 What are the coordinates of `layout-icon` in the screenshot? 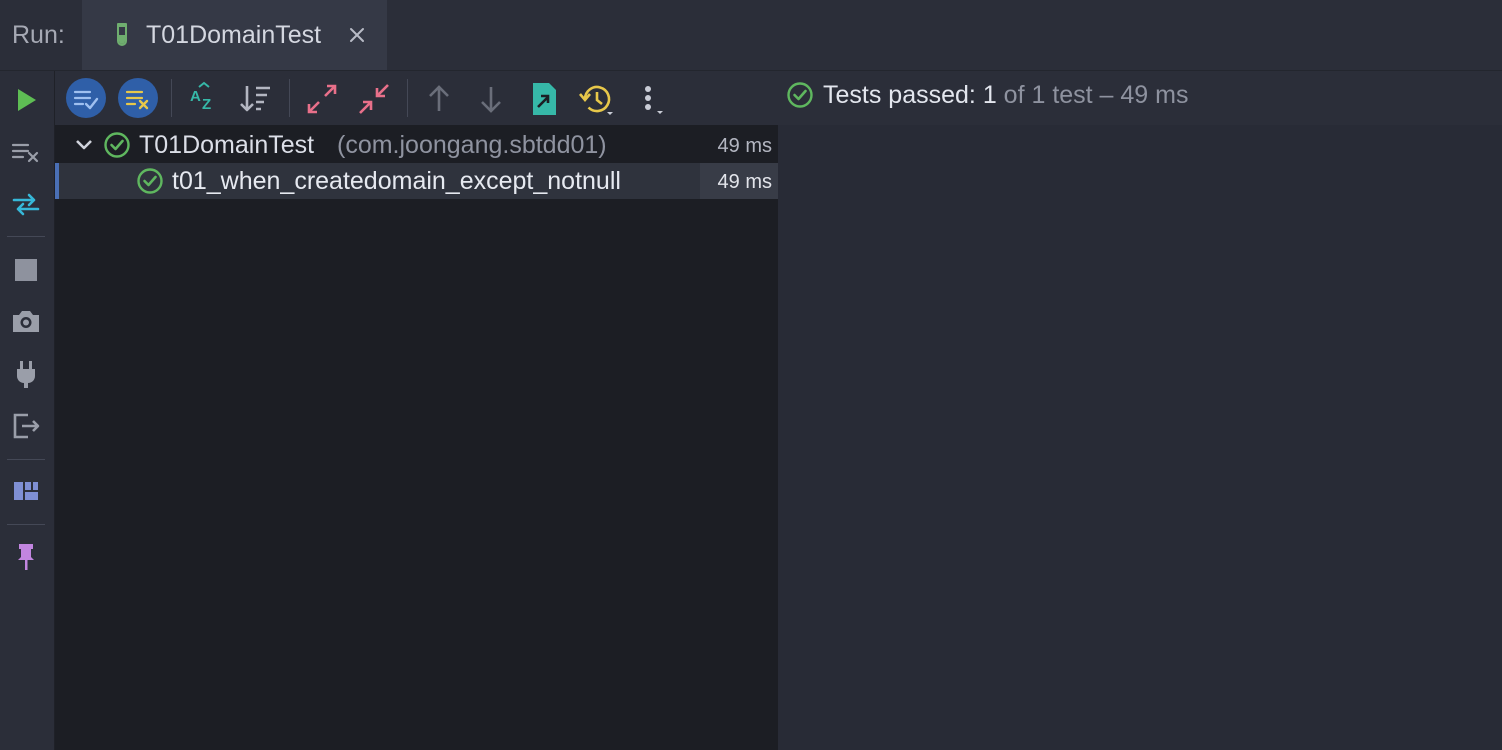 It's located at (26, 491).